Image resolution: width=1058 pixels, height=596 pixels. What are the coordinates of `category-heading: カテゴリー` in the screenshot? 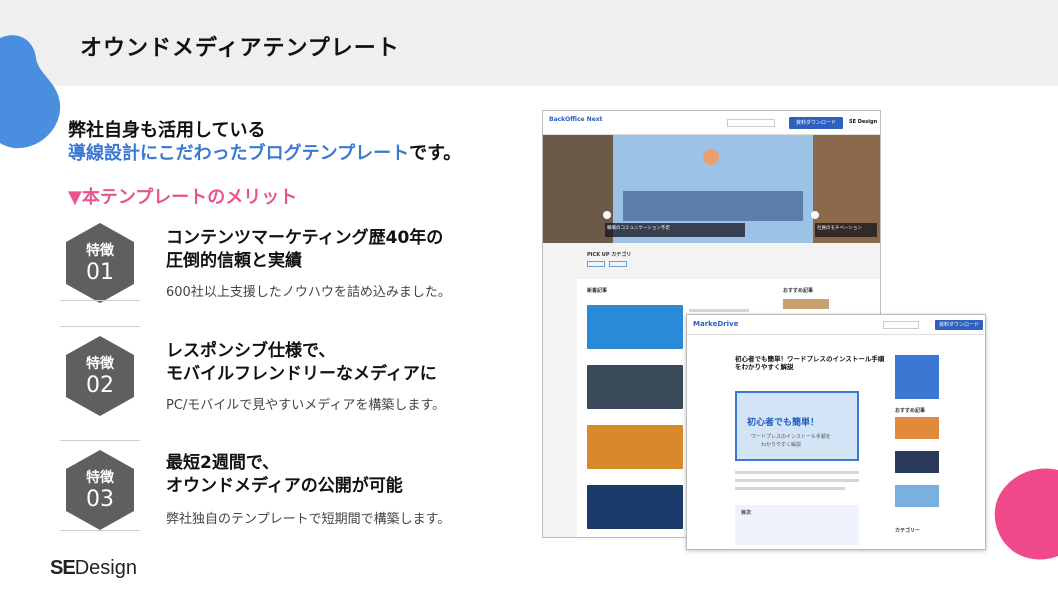 It's located at (908, 531).